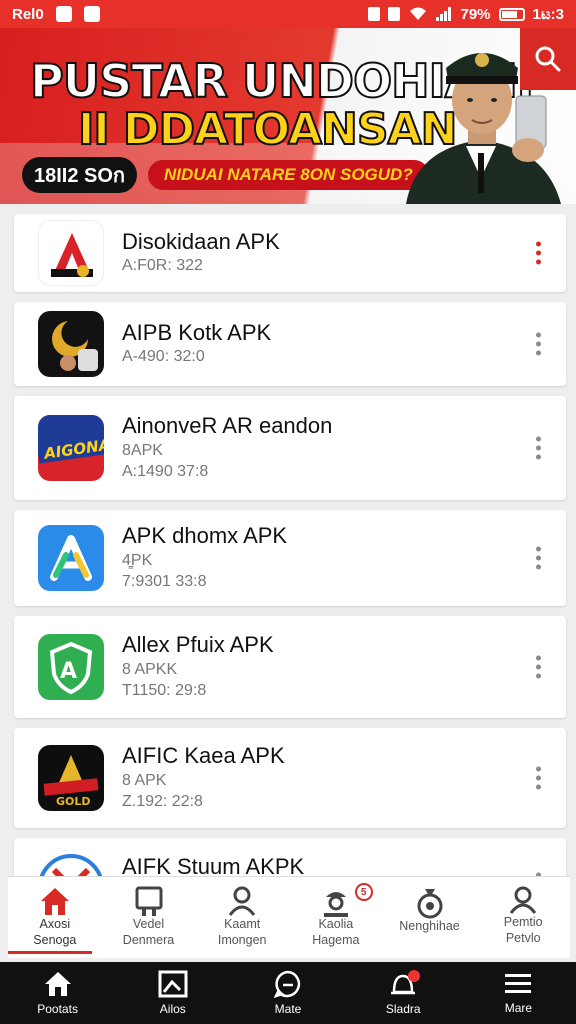 The image size is (576, 1024). I want to click on banner-pill-dark: 18II2 SOก, so click(80, 175).